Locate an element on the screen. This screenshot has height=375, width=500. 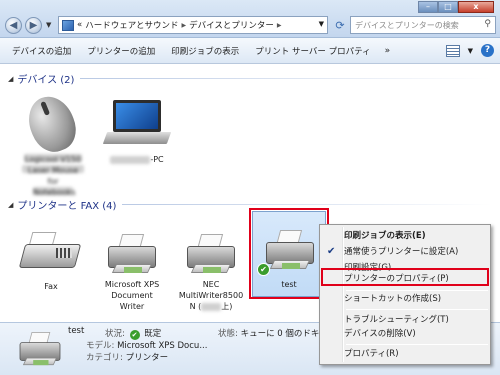
label-line: N ( is located at coordinates (195, 306).